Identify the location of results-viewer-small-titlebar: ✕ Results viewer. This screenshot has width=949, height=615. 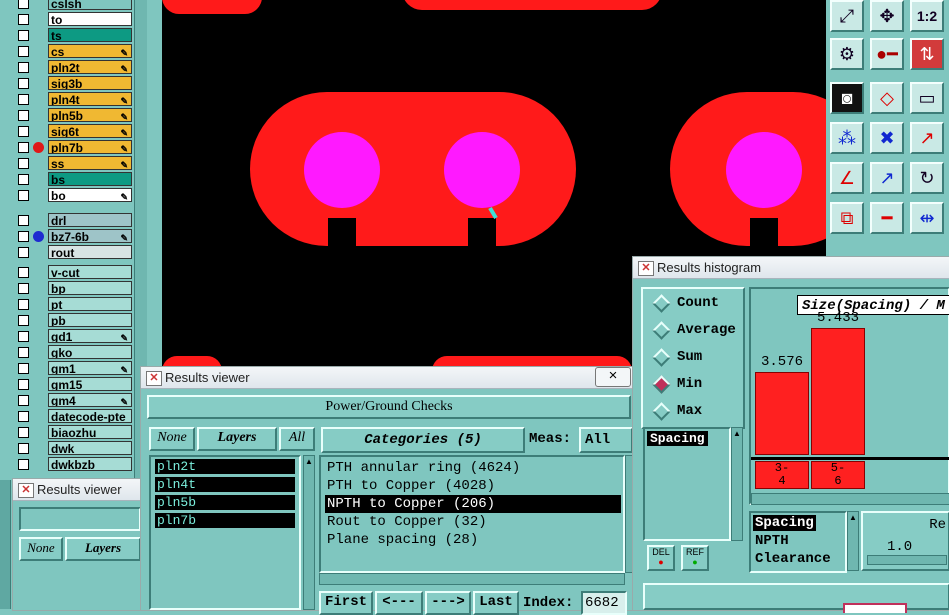
(77, 490).